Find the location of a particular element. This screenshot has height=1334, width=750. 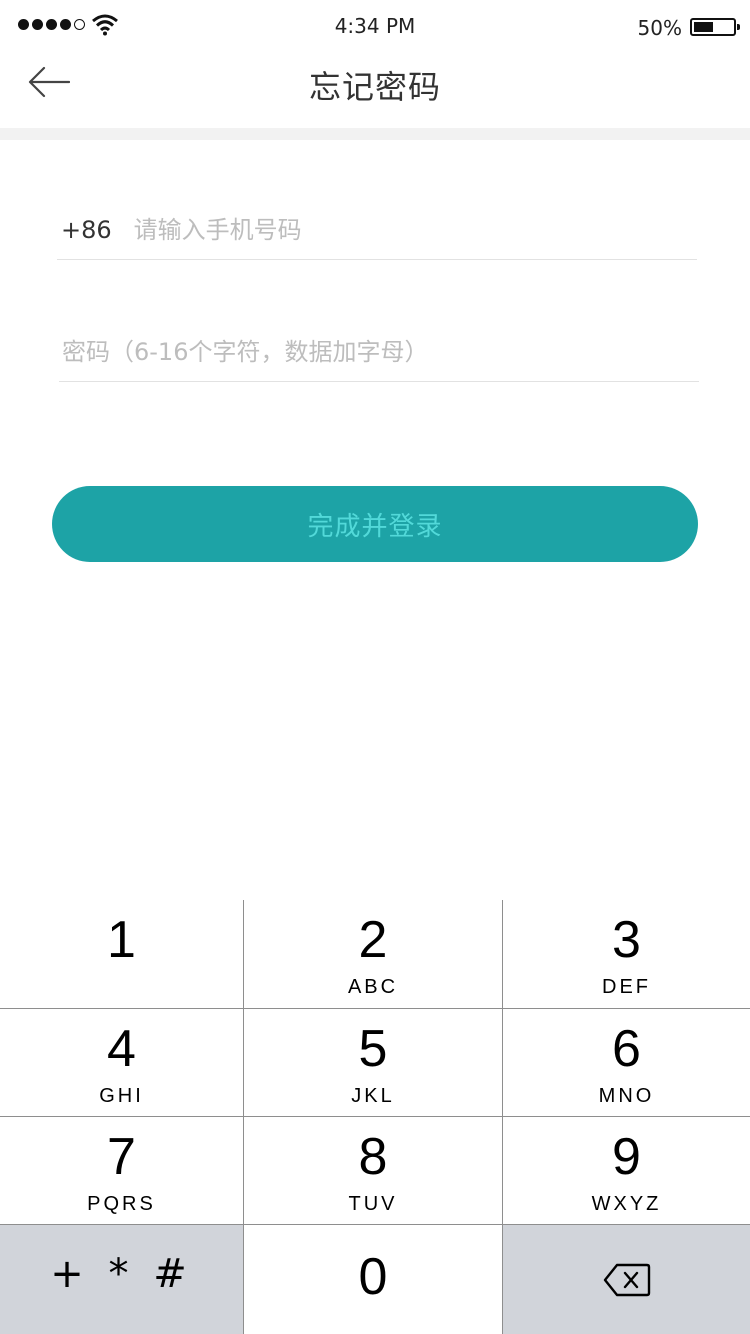

battery-fill is located at coordinates (703, 27).